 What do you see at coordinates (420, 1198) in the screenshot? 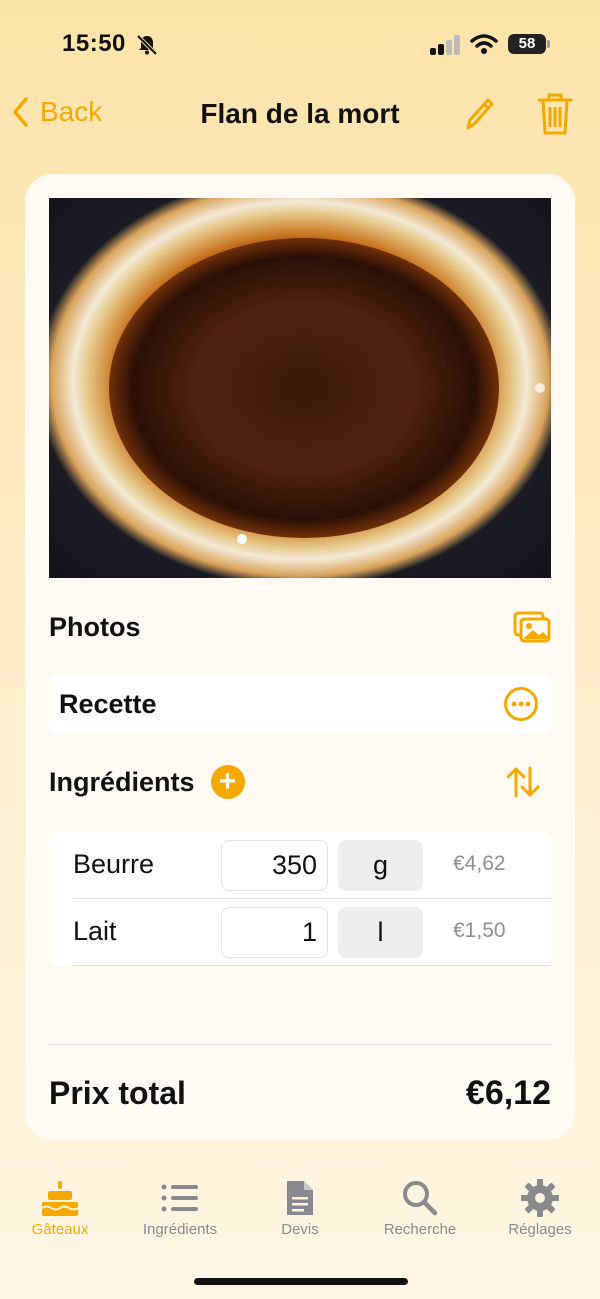
I see `search-icon` at bounding box center [420, 1198].